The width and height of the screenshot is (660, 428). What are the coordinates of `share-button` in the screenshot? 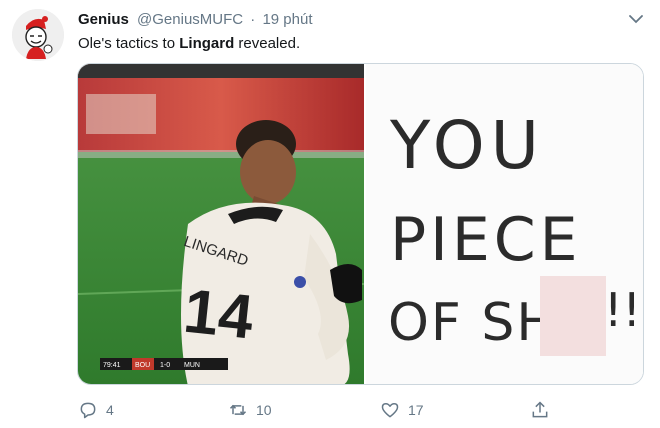 It's located at (540, 410).